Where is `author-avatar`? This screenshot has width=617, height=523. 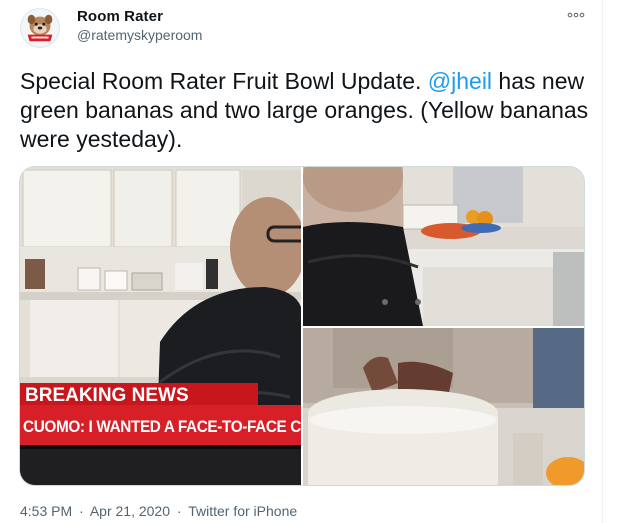
author-avatar is located at coordinates (40, 28).